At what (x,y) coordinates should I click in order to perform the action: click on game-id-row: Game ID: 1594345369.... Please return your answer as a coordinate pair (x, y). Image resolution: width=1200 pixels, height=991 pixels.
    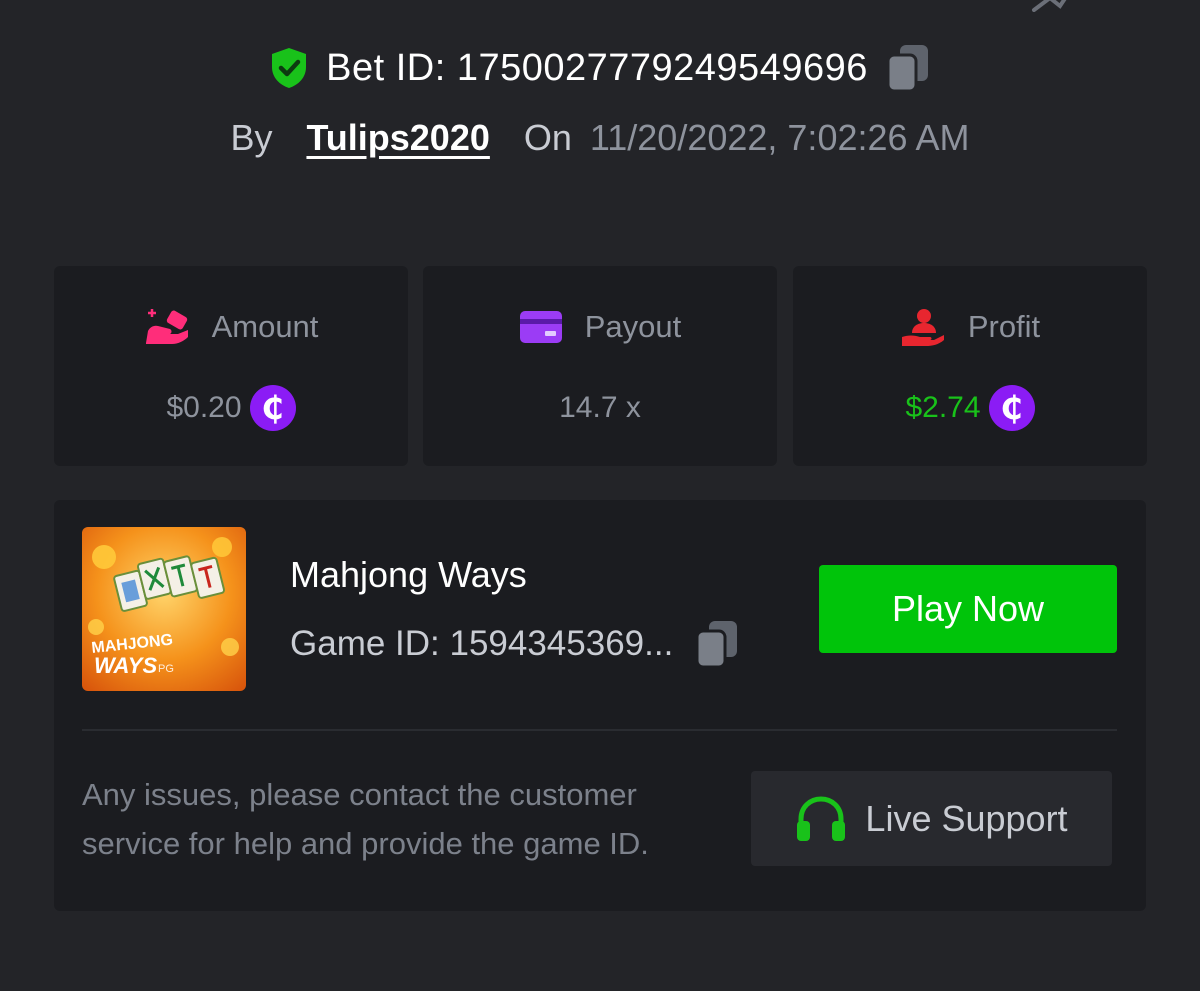
    Looking at the image, I should click on (514, 644).